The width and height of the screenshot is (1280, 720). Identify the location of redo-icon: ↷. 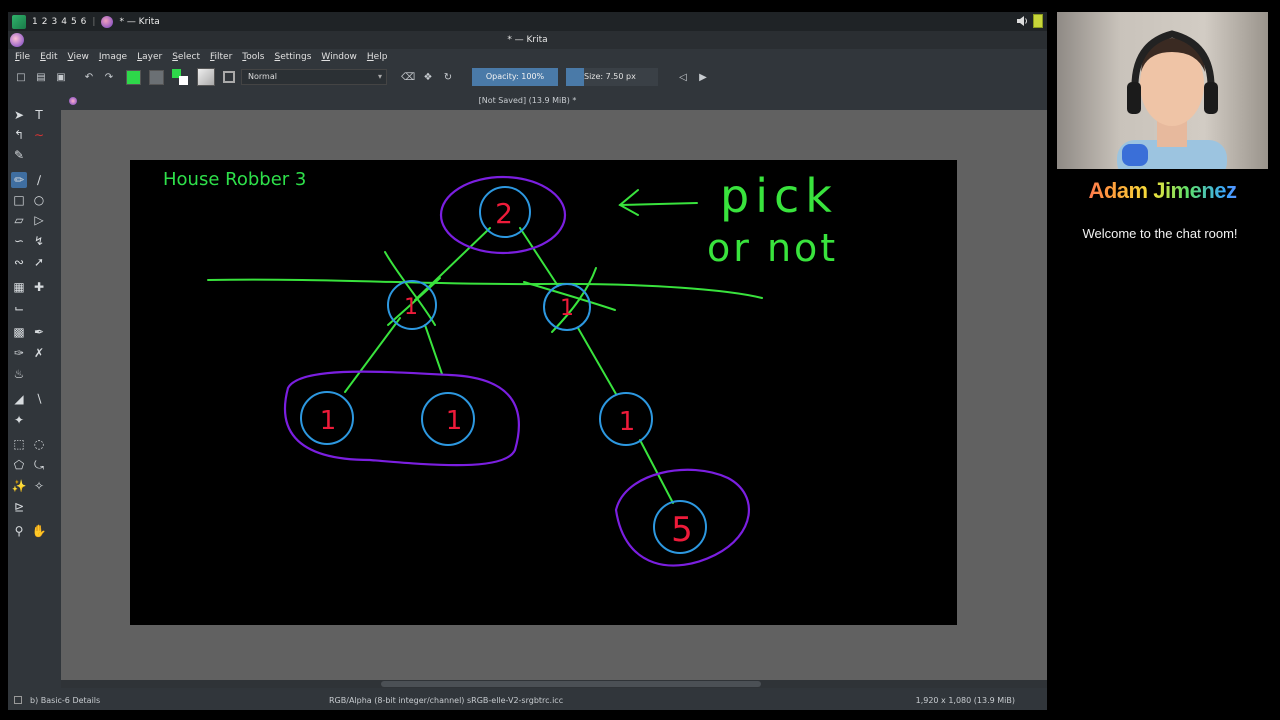
(109, 77).